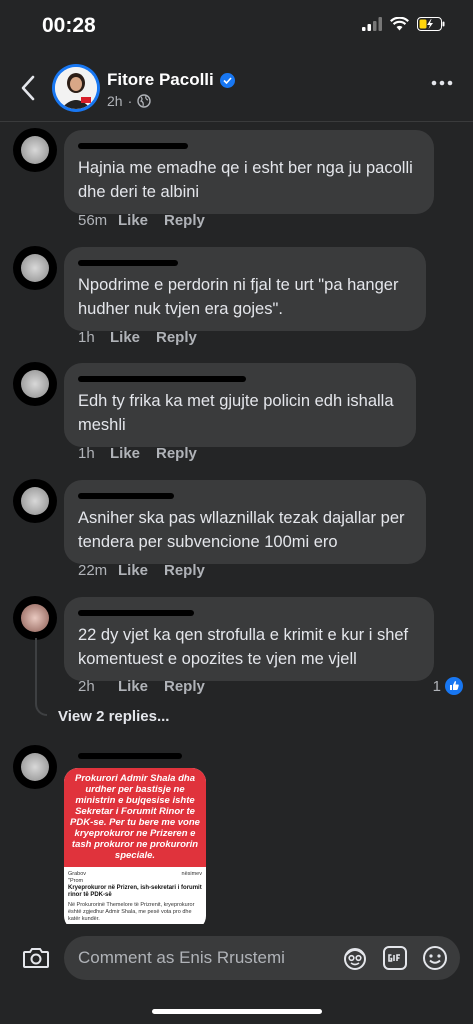  I want to click on composer-icons, so click(395, 958).